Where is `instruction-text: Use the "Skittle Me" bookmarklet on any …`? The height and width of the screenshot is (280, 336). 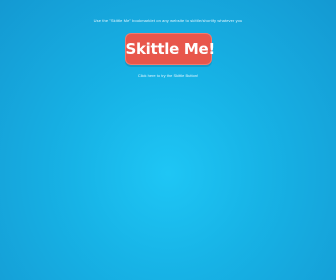 instruction-text: Use the "Skittle Me" bookmarklet on any … is located at coordinates (168, 20).